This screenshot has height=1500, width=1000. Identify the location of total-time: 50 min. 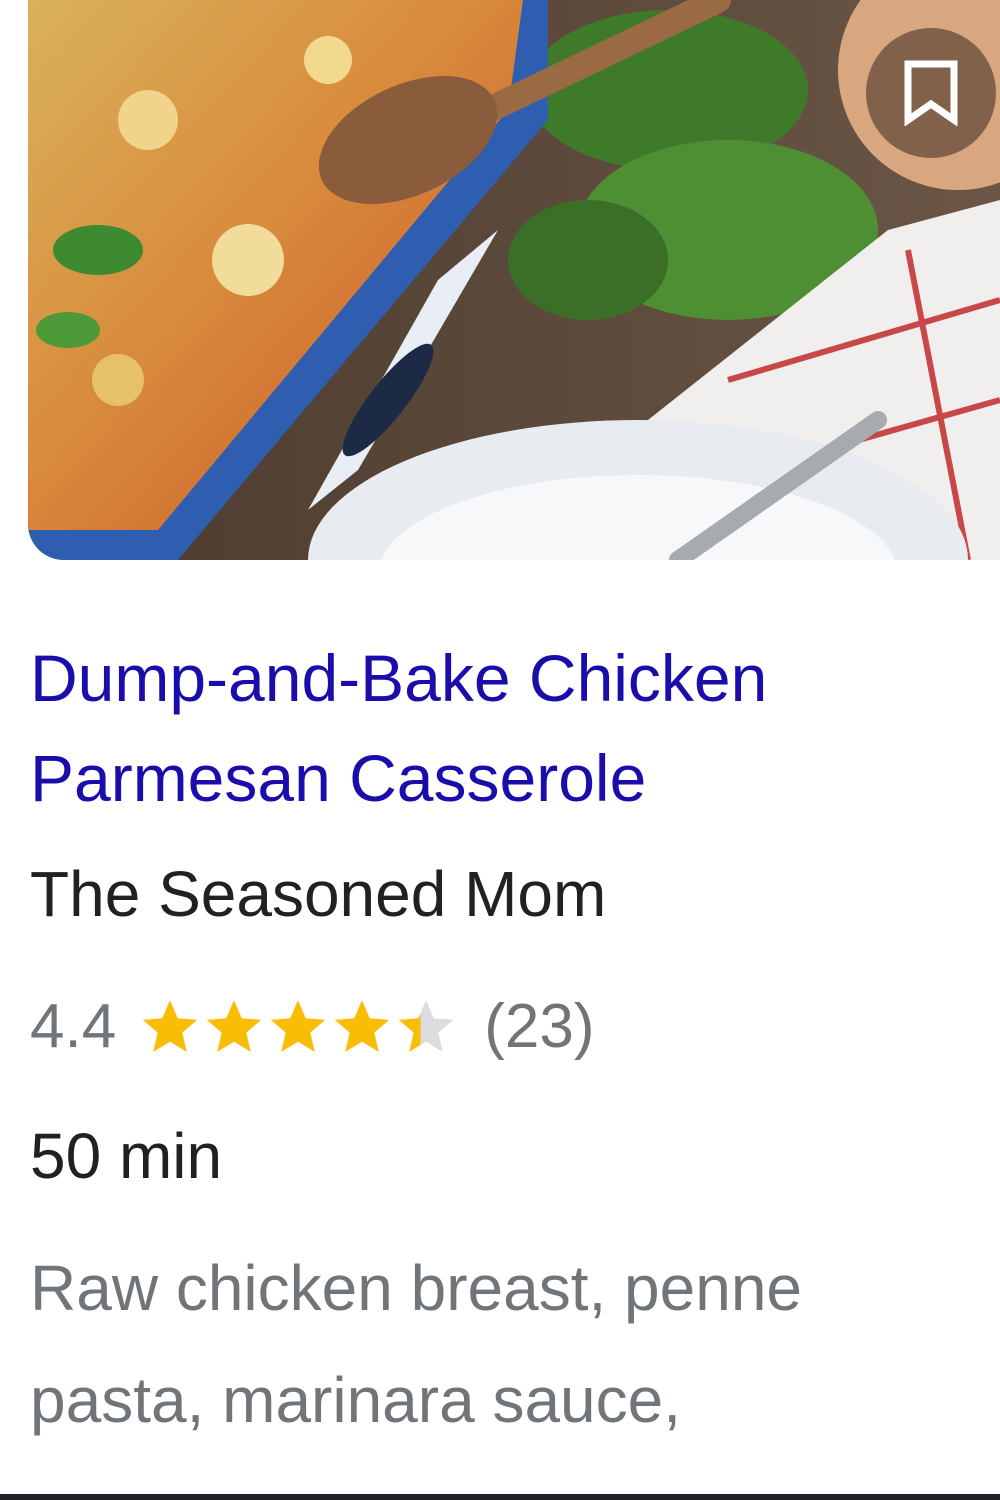
(126, 1156).